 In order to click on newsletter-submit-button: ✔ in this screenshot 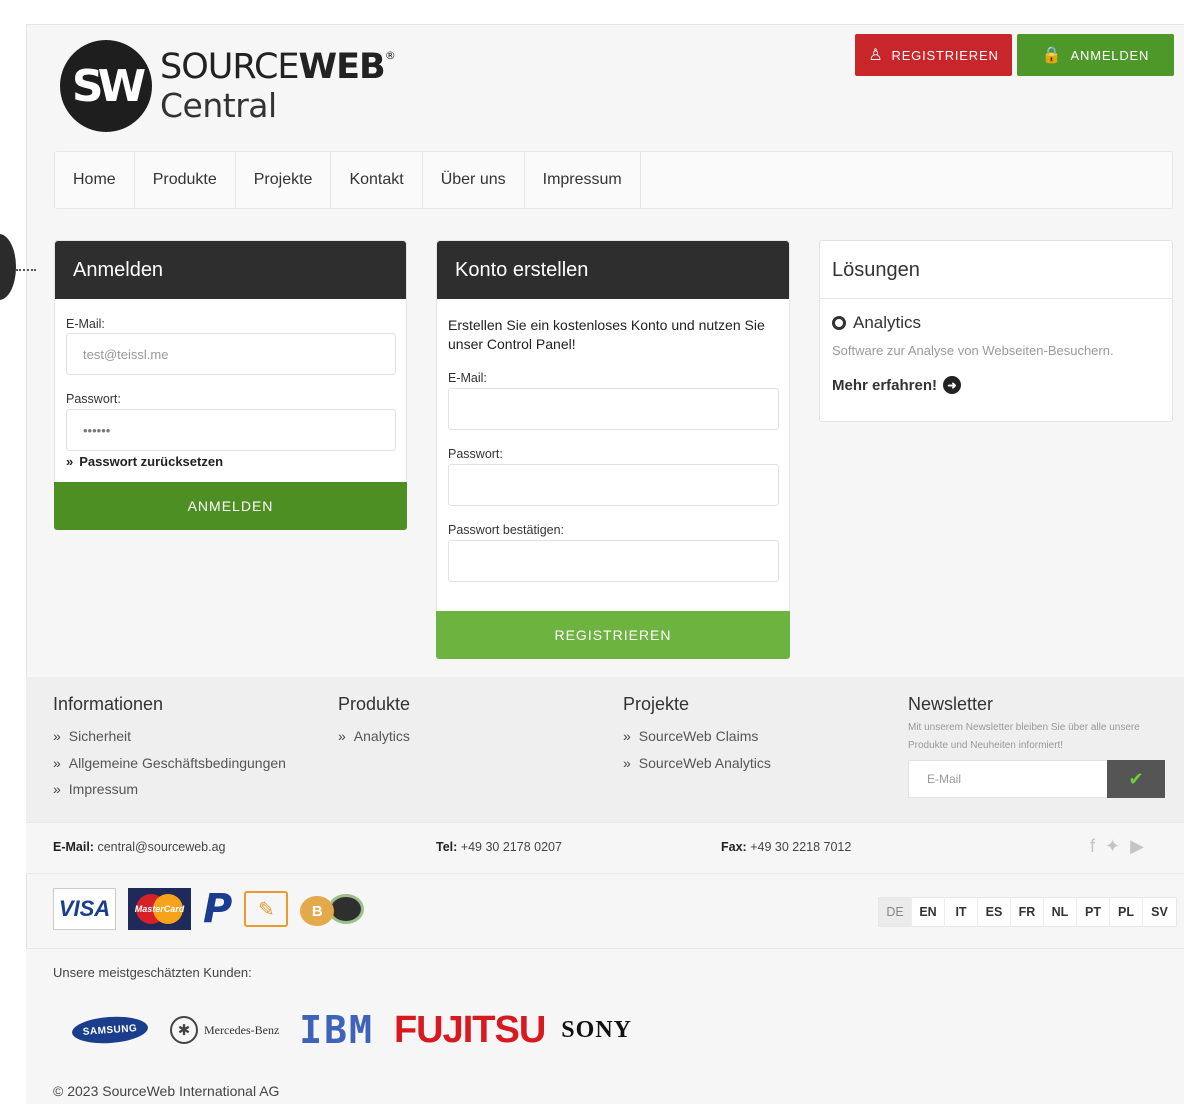, I will do `click(1136, 779)`.